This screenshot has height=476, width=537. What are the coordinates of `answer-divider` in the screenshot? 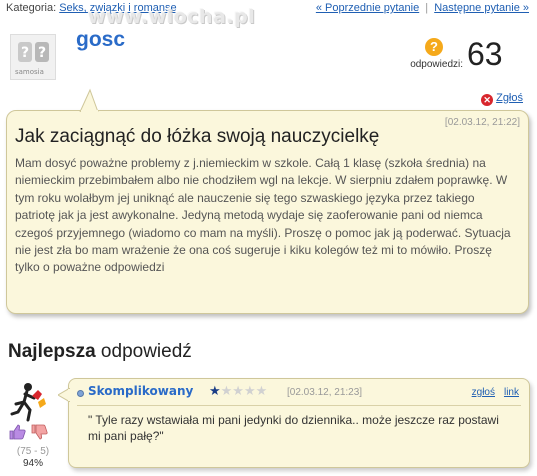 It's located at (299, 405).